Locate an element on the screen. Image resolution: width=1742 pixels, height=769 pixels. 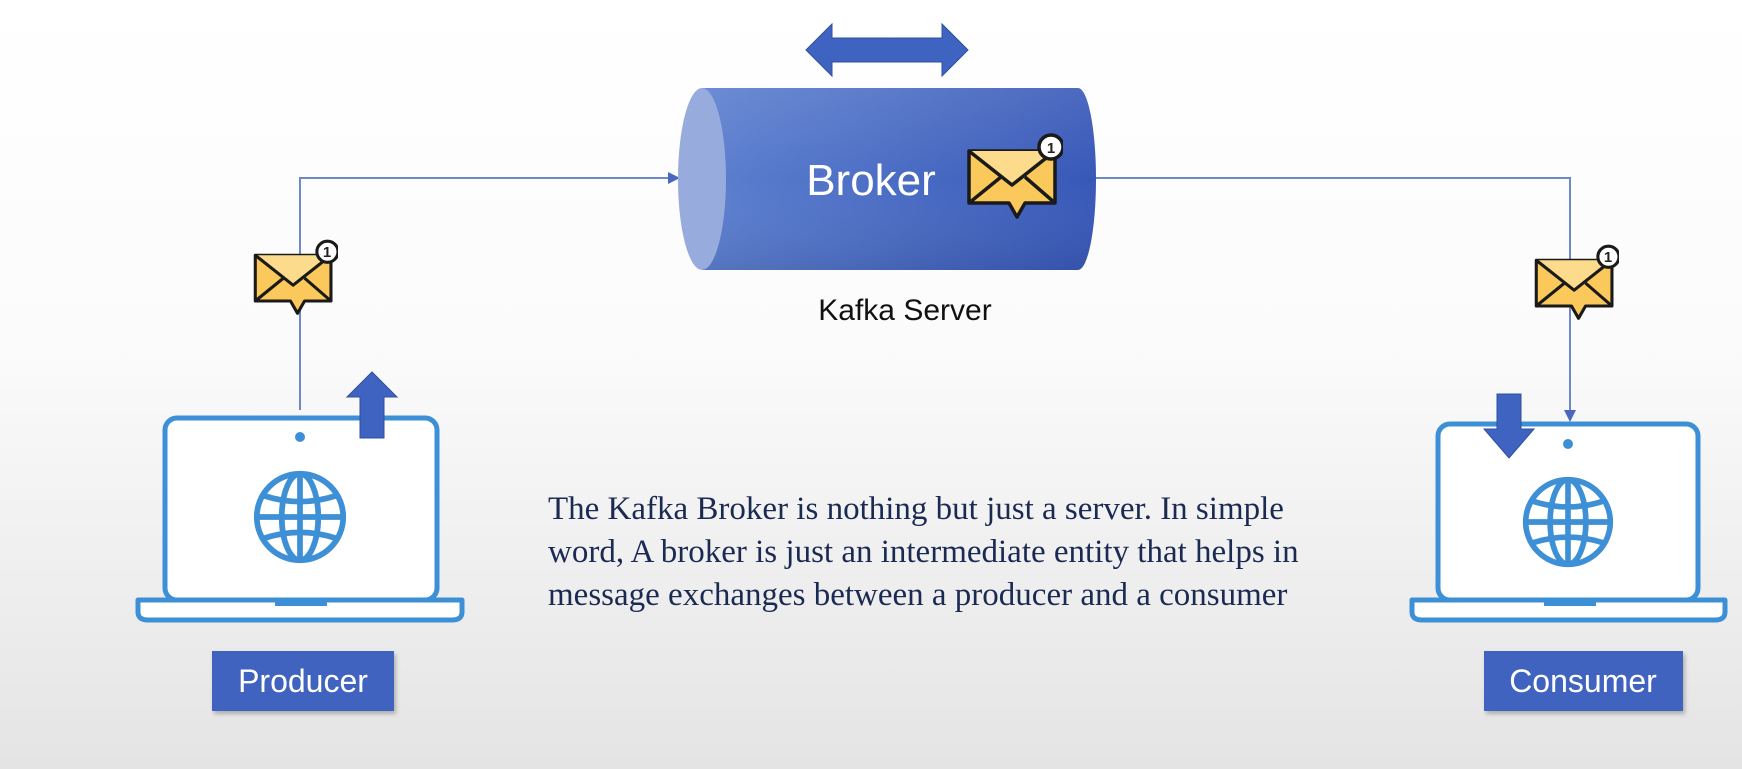
producer-label: Producer is located at coordinates (303, 681).